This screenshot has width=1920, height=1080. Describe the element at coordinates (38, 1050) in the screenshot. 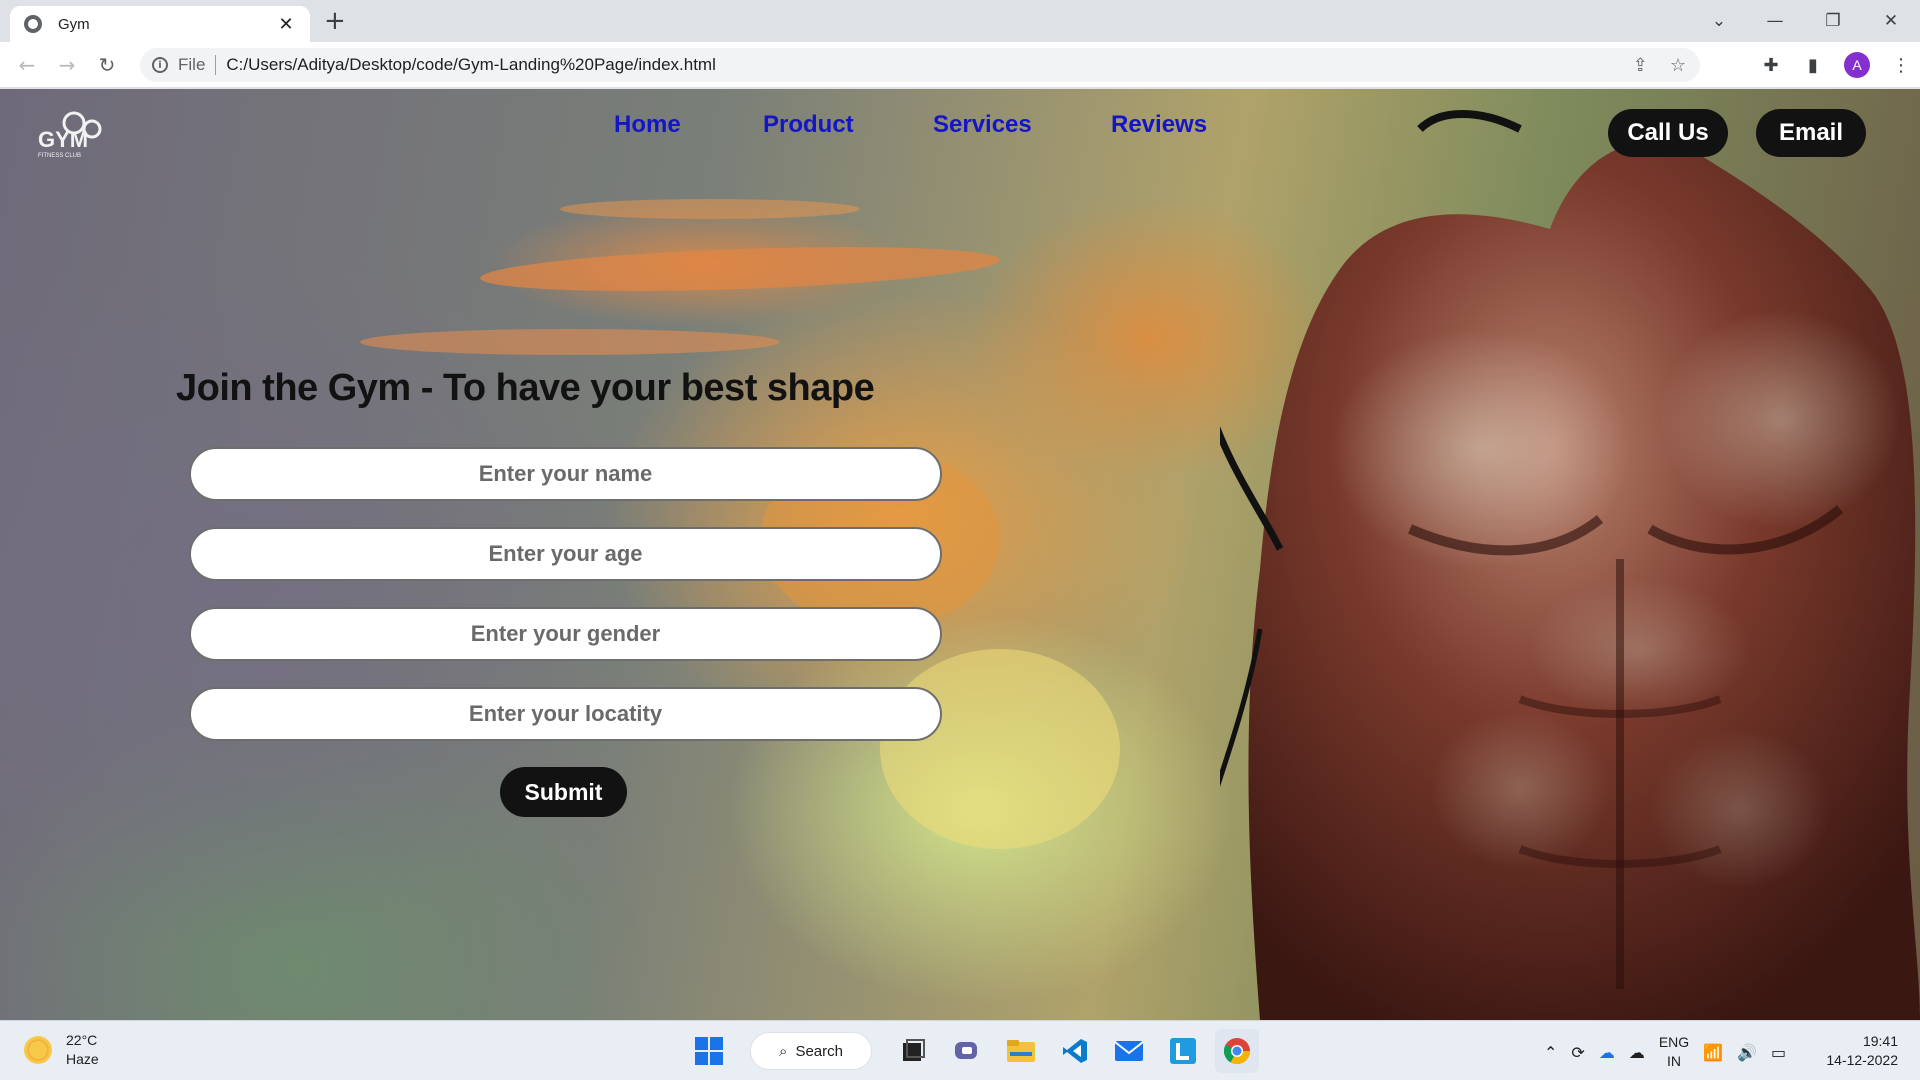

I see `sun-haze-icon` at that location.